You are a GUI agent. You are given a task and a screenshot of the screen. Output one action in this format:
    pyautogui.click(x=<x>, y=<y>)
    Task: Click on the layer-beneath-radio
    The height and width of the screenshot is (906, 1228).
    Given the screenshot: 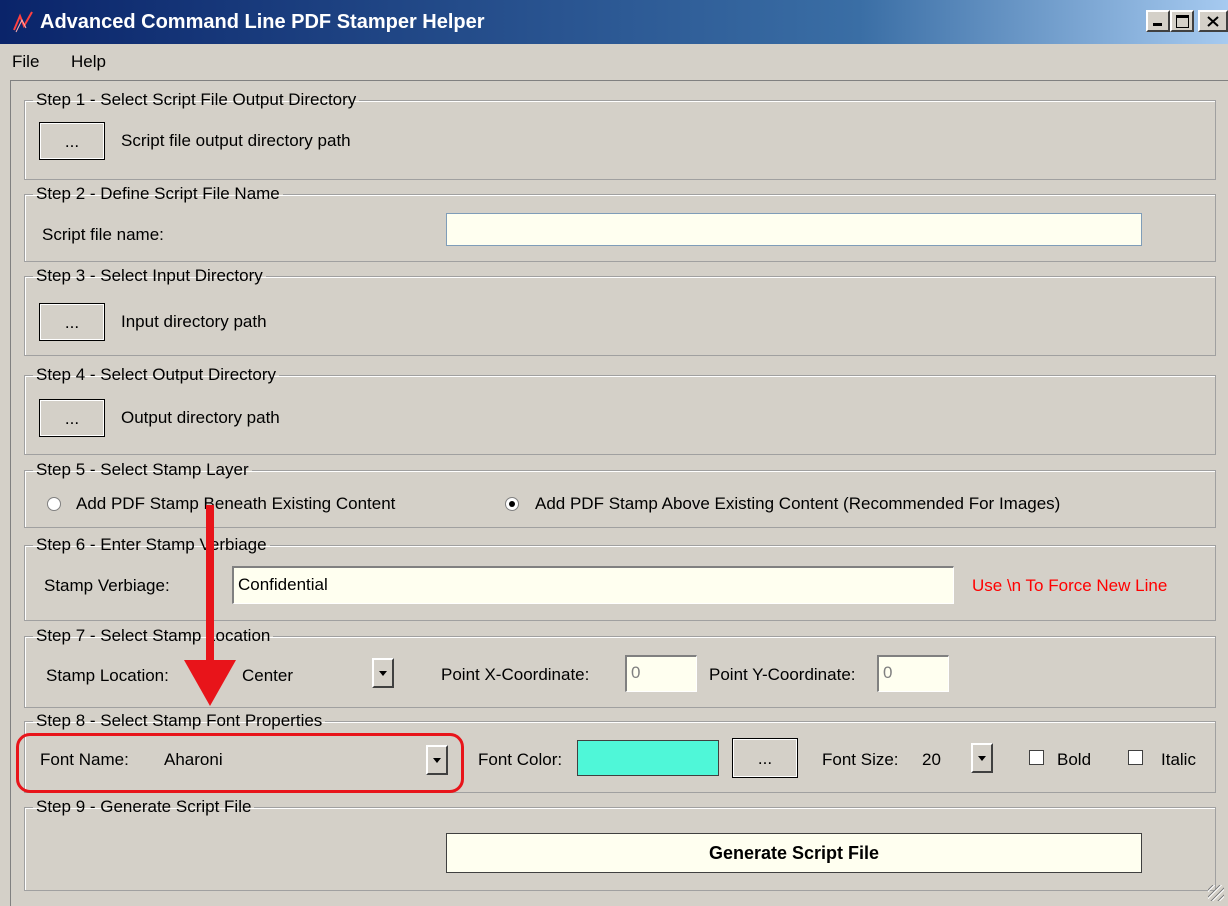 What is the action you would take?
    pyautogui.click(x=54, y=504)
    